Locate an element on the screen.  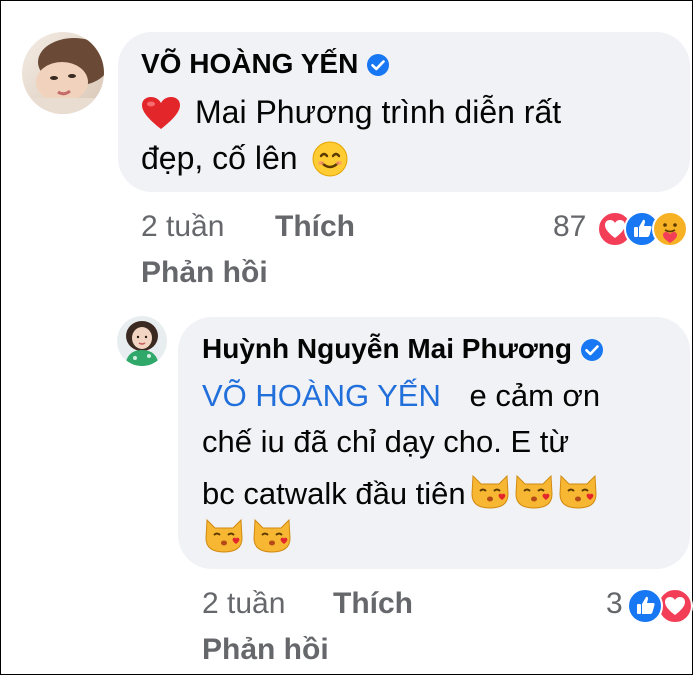
like-reaction-icon is located at coordinates (645, 606).